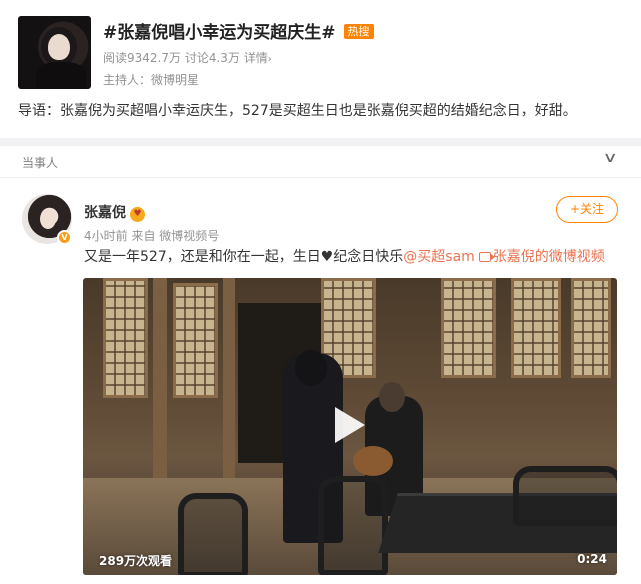  Describe the element at coordinates (486, 257) in the screenshot. I see `video-camera-icon` at that location.